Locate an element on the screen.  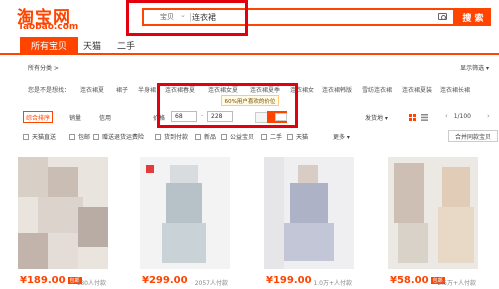
merge-same-items-button: 合并同款宝贝 is located at coordinates (473, 136).